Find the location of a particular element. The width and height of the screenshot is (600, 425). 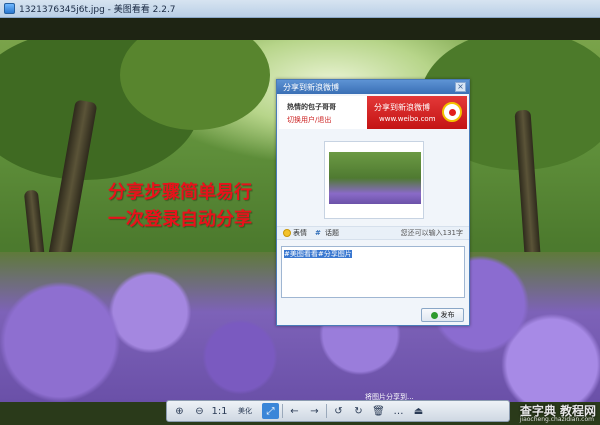

composer-toolbar: 表情 # 话题 您还可以输入131字 is located at coordinates (373, 233).